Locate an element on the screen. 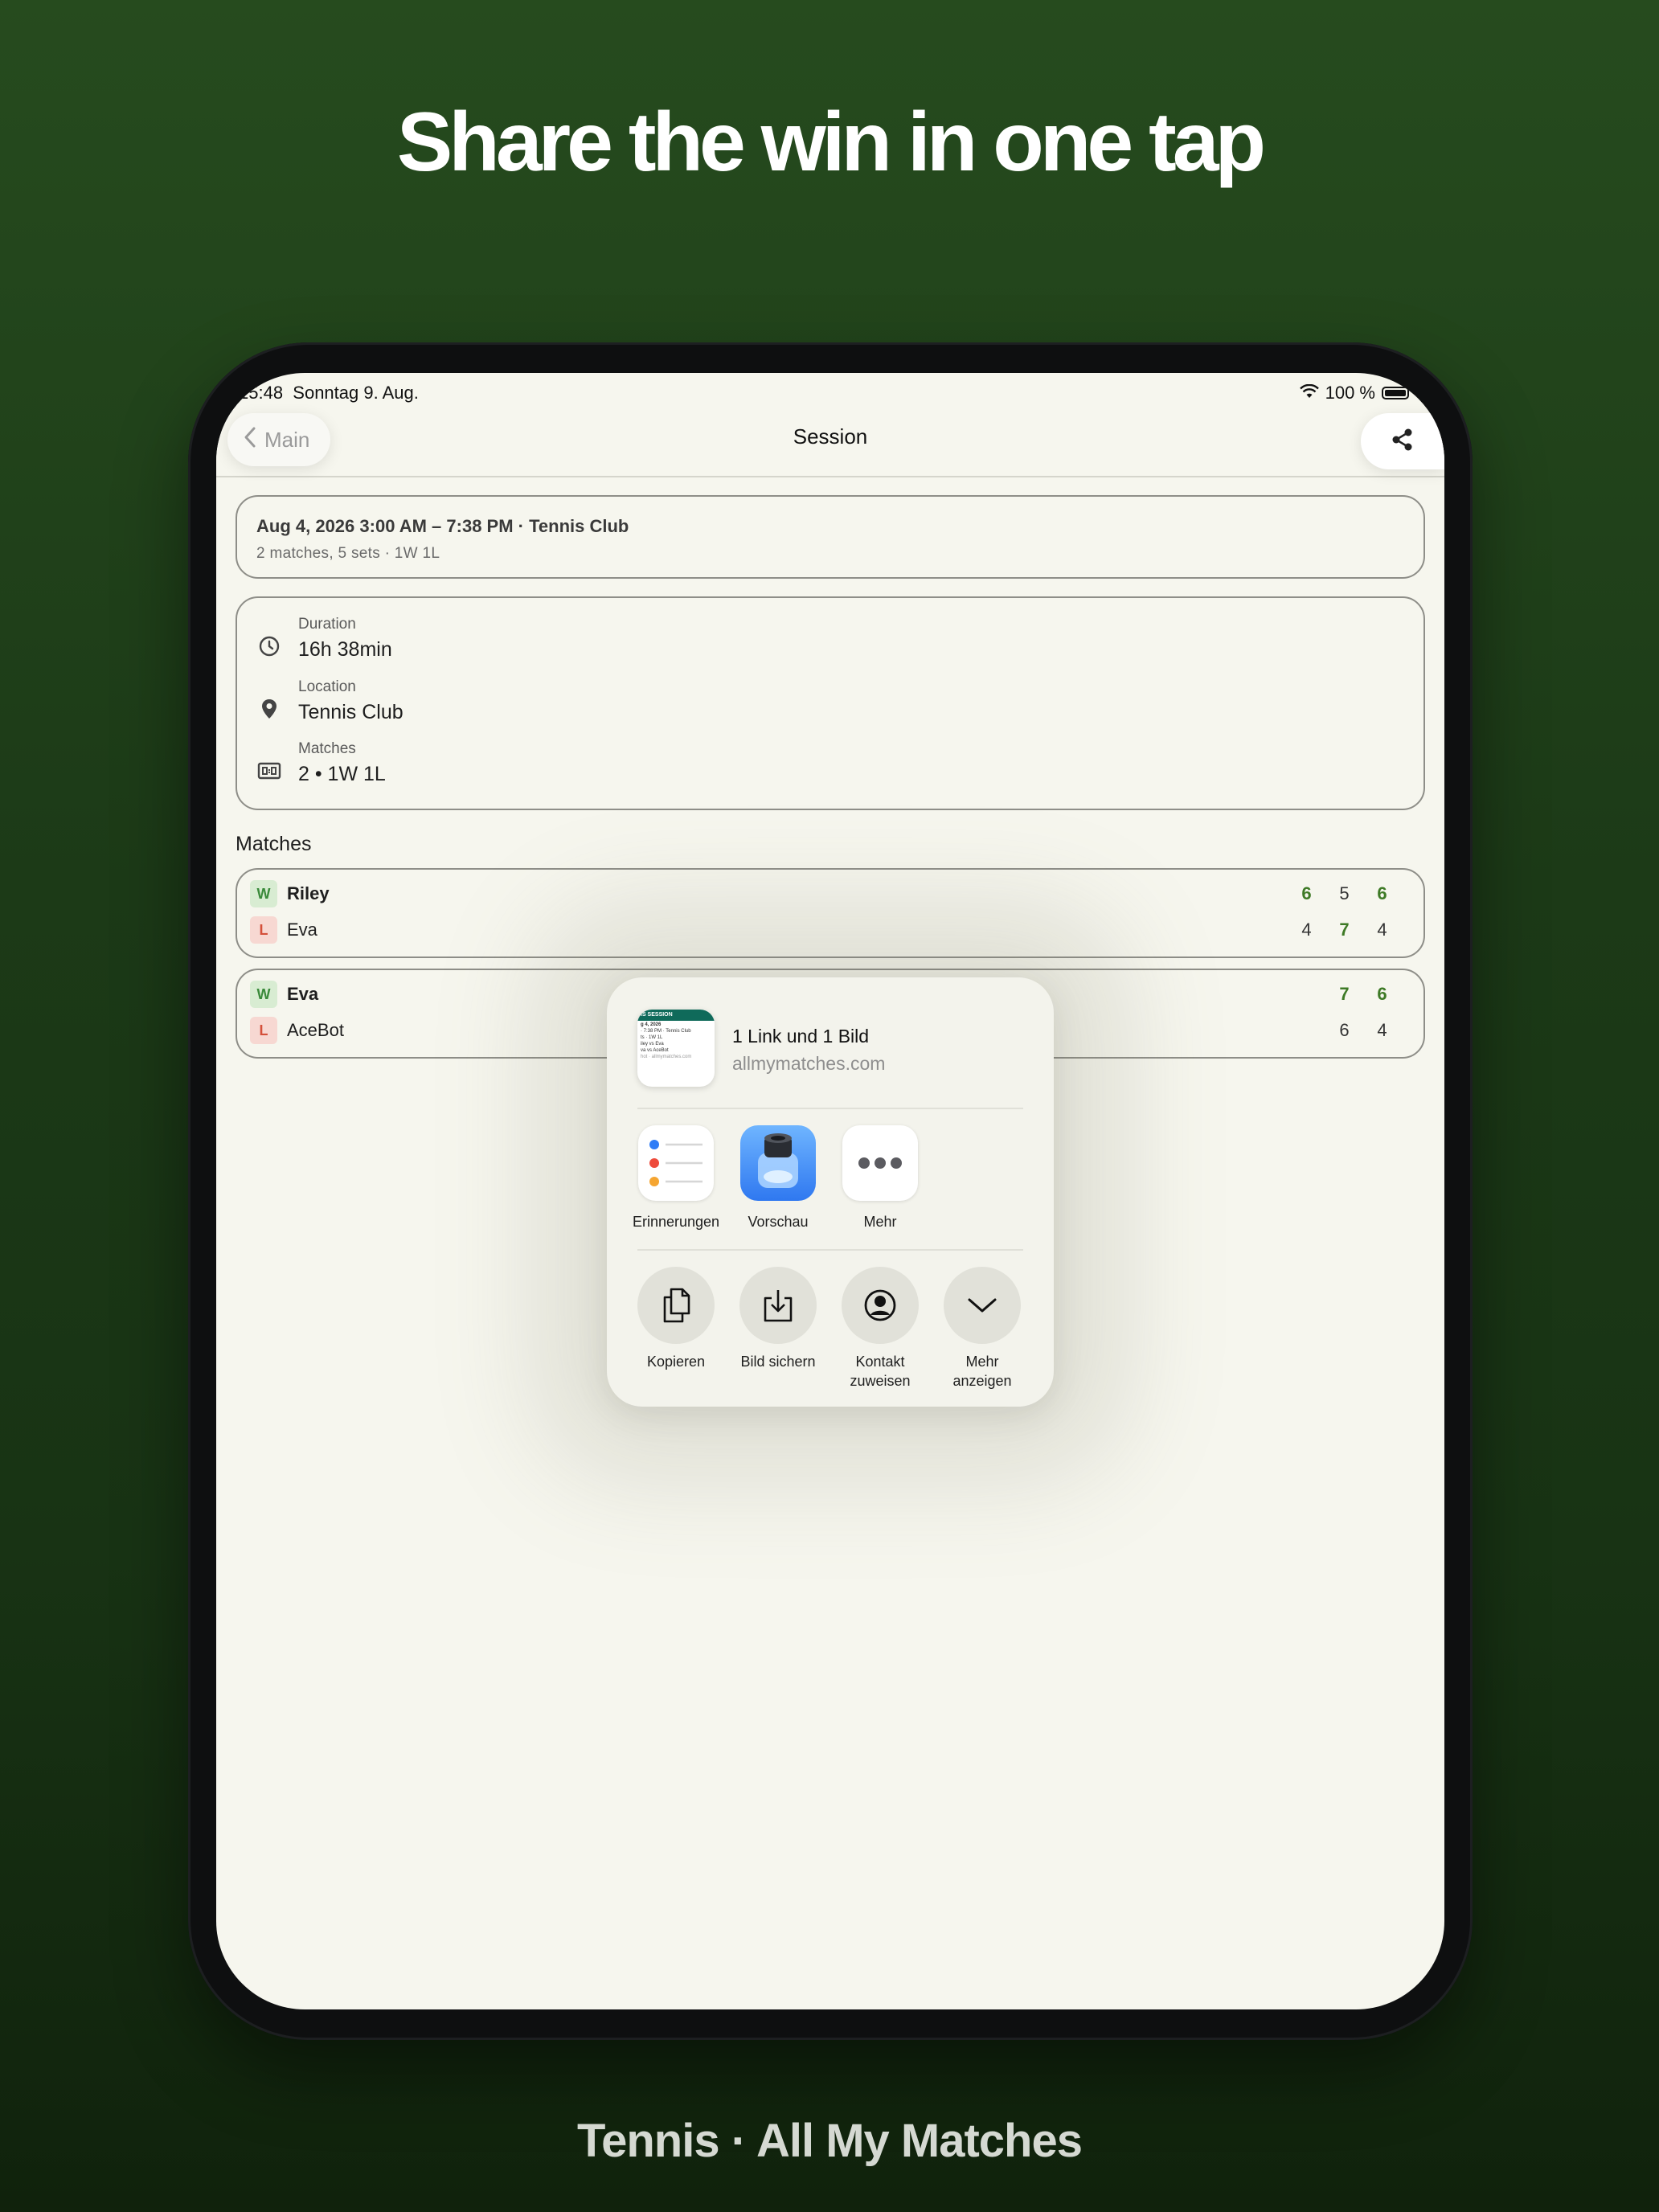 Image resolution: width=1659 pixels, height=2212 pixels. footer-caption: Tennis · All My Matches is located at coordinates (830, 2141).